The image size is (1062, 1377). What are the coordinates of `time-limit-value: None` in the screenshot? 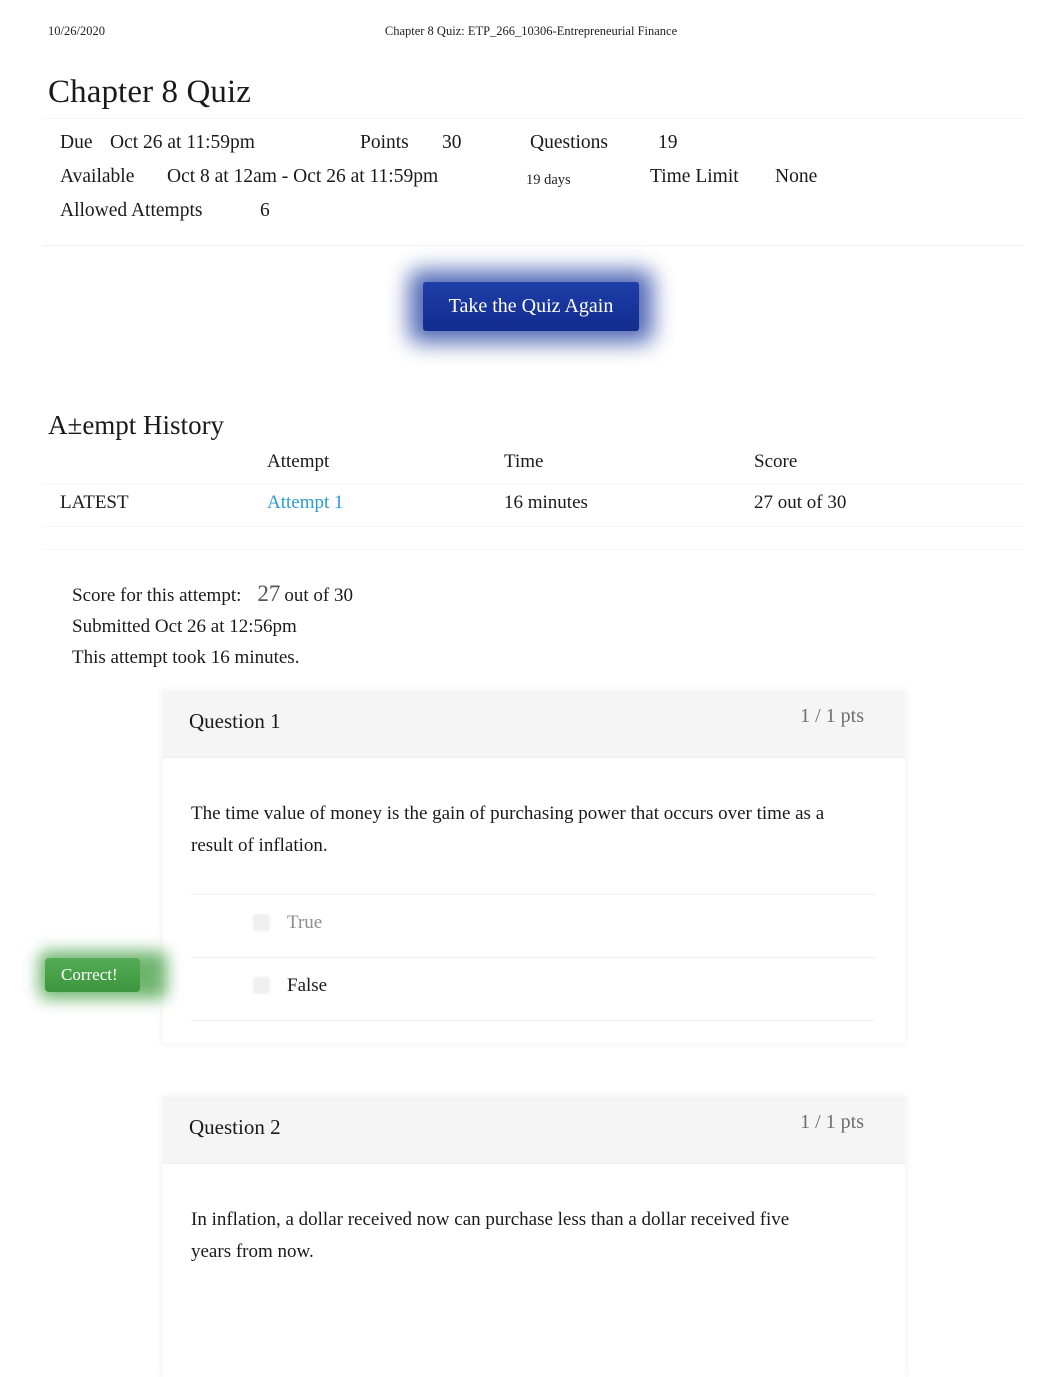 It's located at (796, 176).